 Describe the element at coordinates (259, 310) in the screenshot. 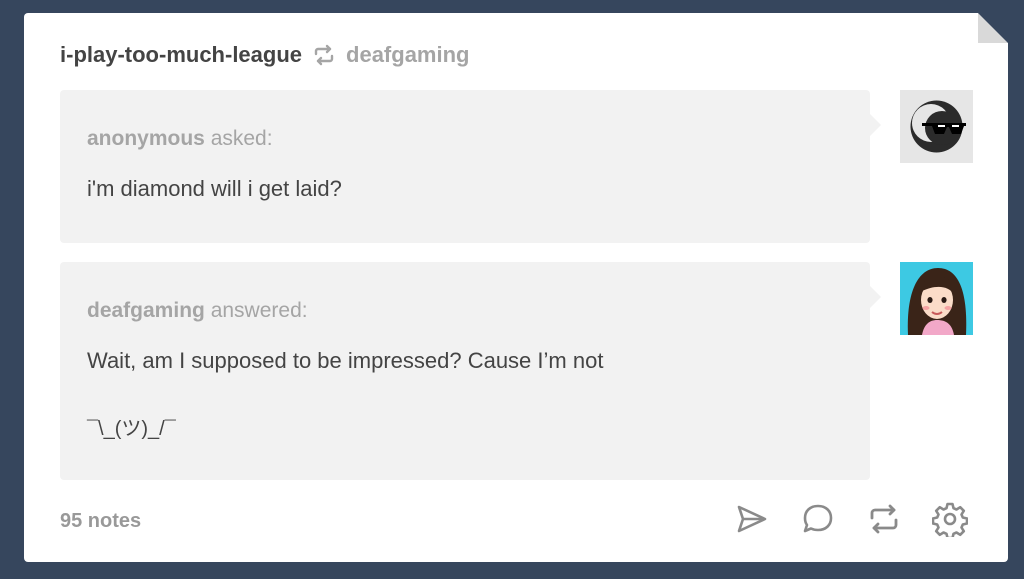

I see `answered-label: answered:` at that location.